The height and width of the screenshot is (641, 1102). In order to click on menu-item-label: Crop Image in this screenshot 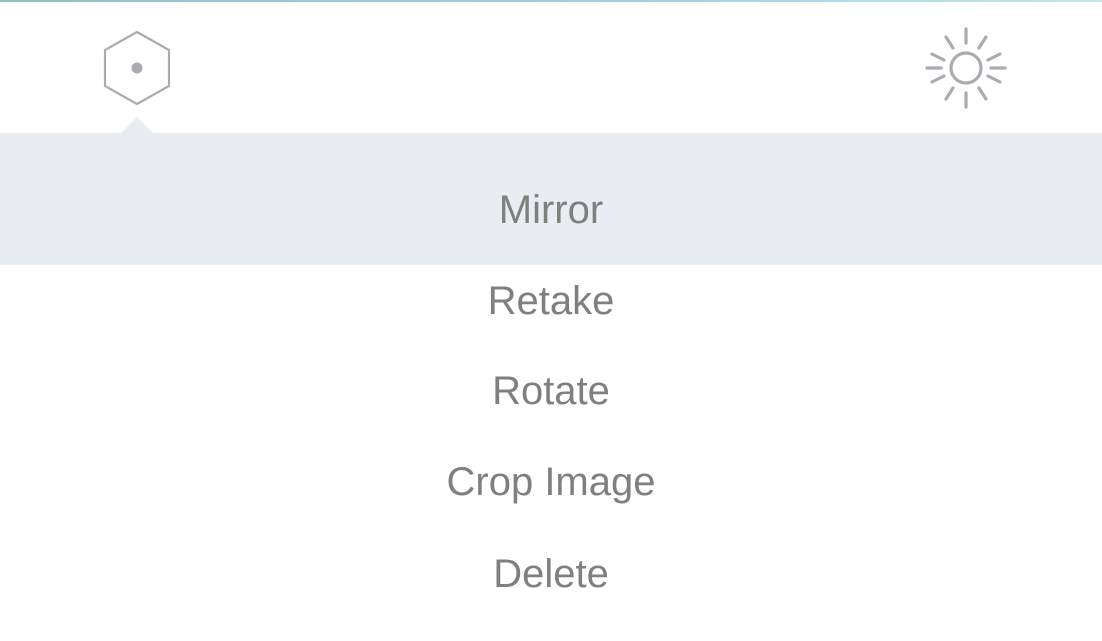, I will do `click(551, 482)`.